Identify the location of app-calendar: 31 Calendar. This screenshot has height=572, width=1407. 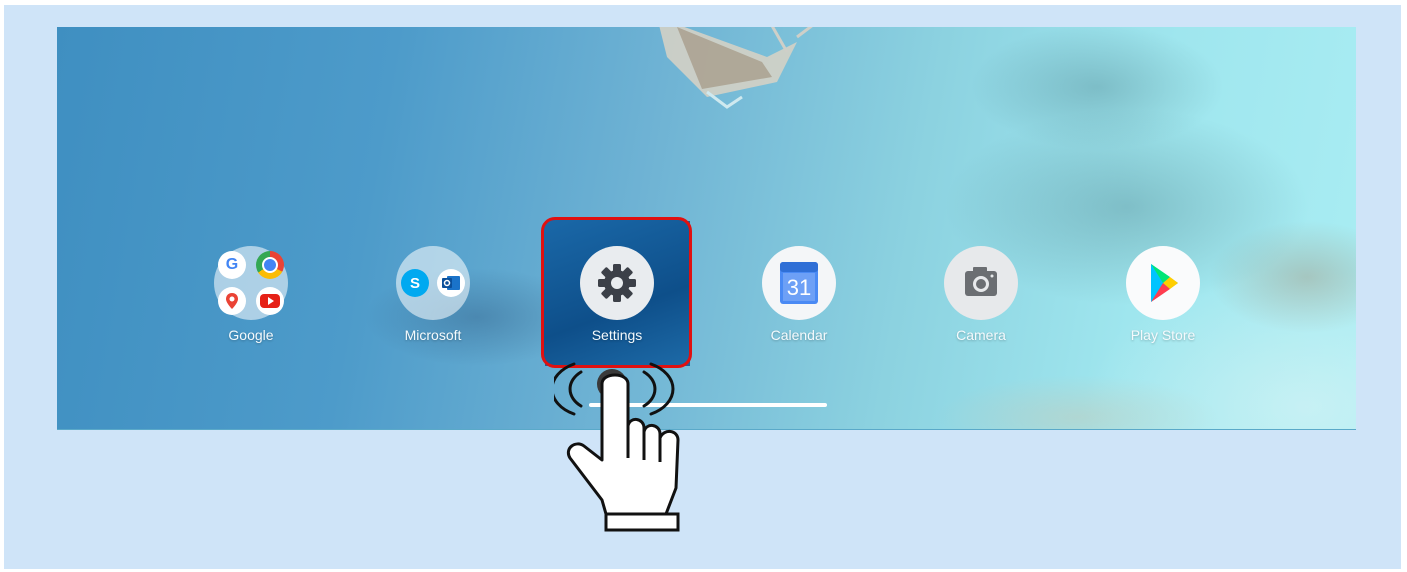
(799, 294).